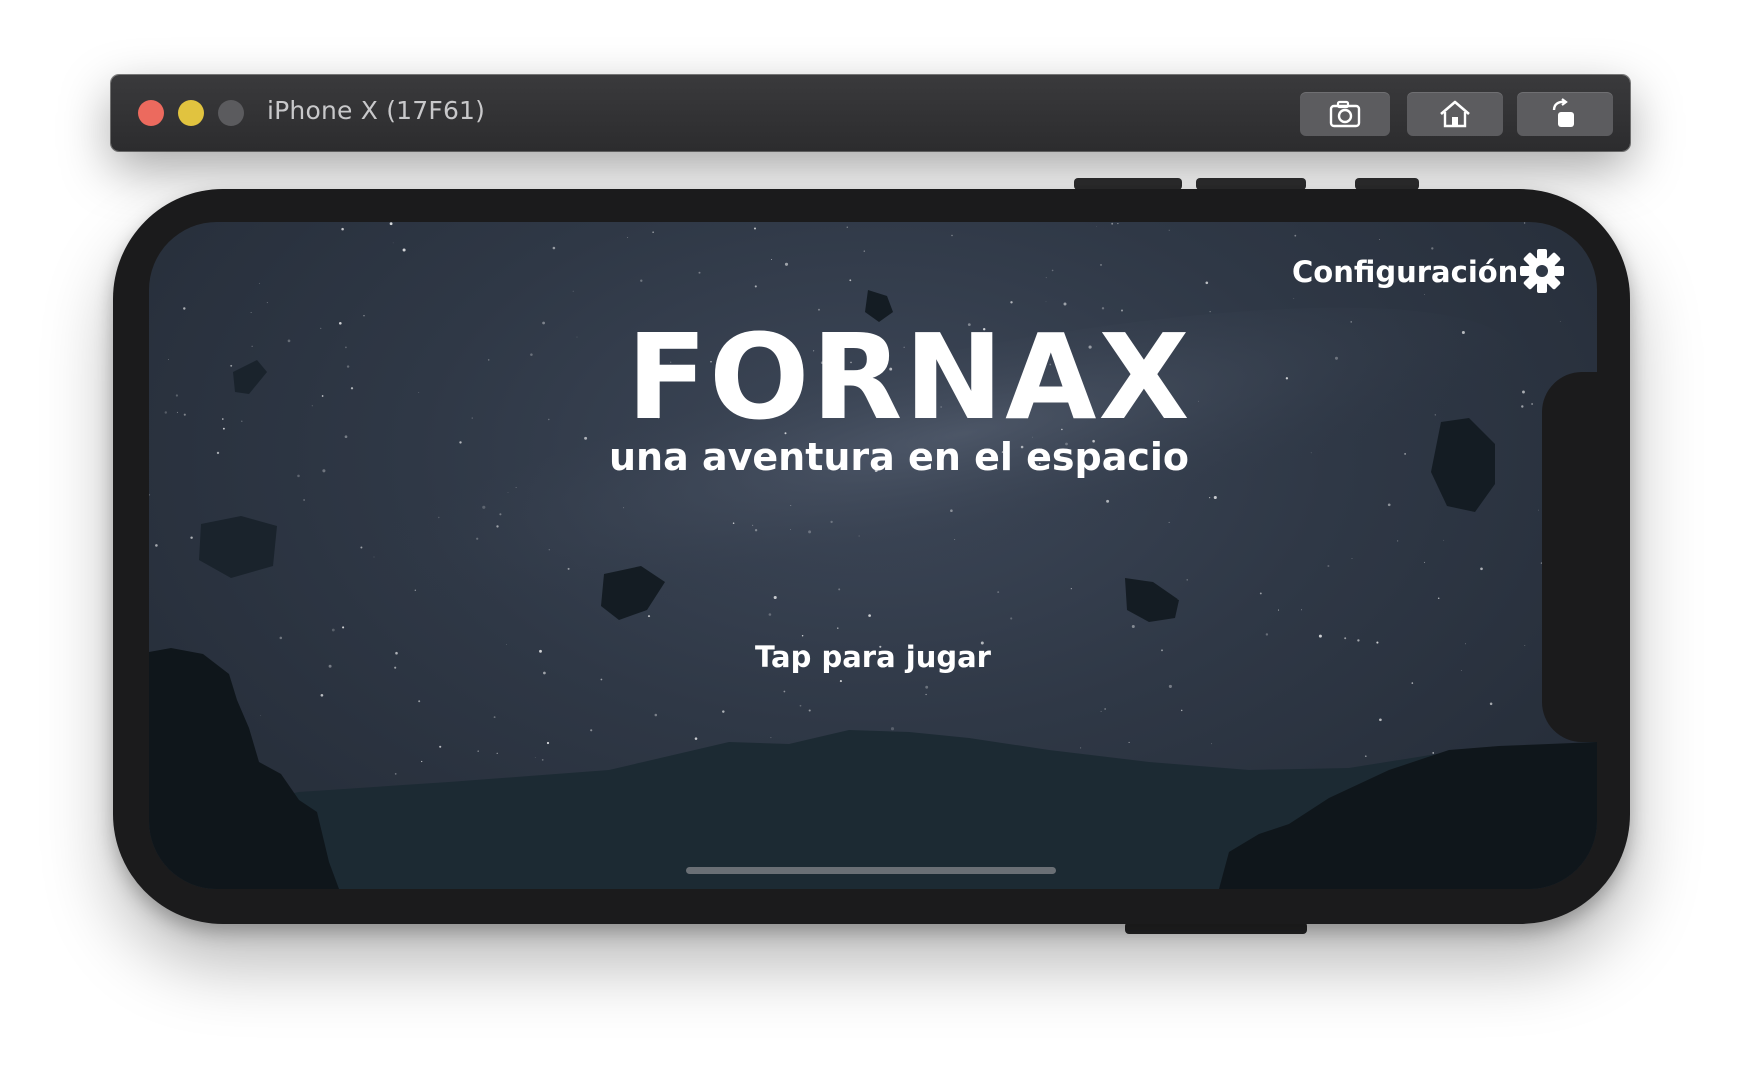 Image resolution: width=1740 pixels, height=1090 pixels. Describe the element at coordinates (231, 113) in the screenshot. I see `zoom-window-button` at that location.